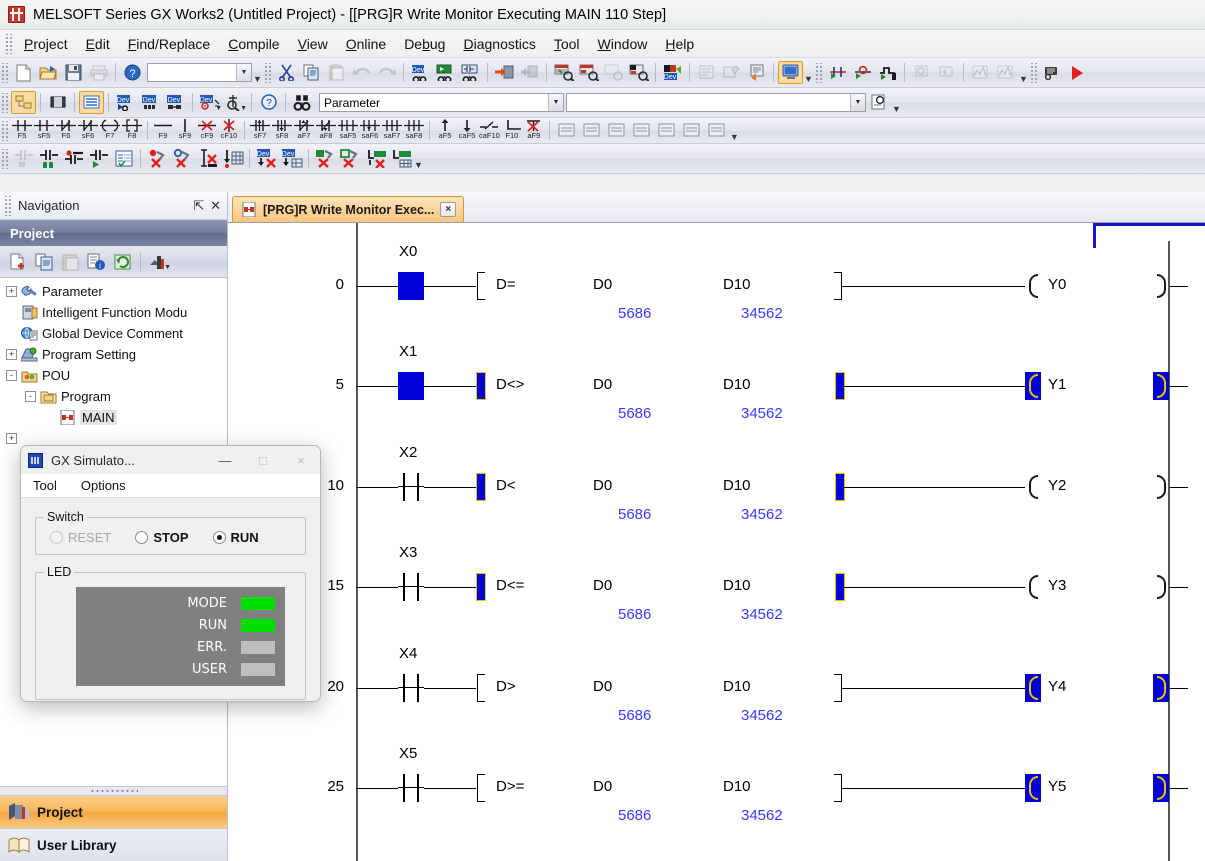 This screenshot has height=861, width=1205. Describe the element at coordinates (185, 130) in the screenshot. I see `ladder-key-sf9: sF9` at that location.